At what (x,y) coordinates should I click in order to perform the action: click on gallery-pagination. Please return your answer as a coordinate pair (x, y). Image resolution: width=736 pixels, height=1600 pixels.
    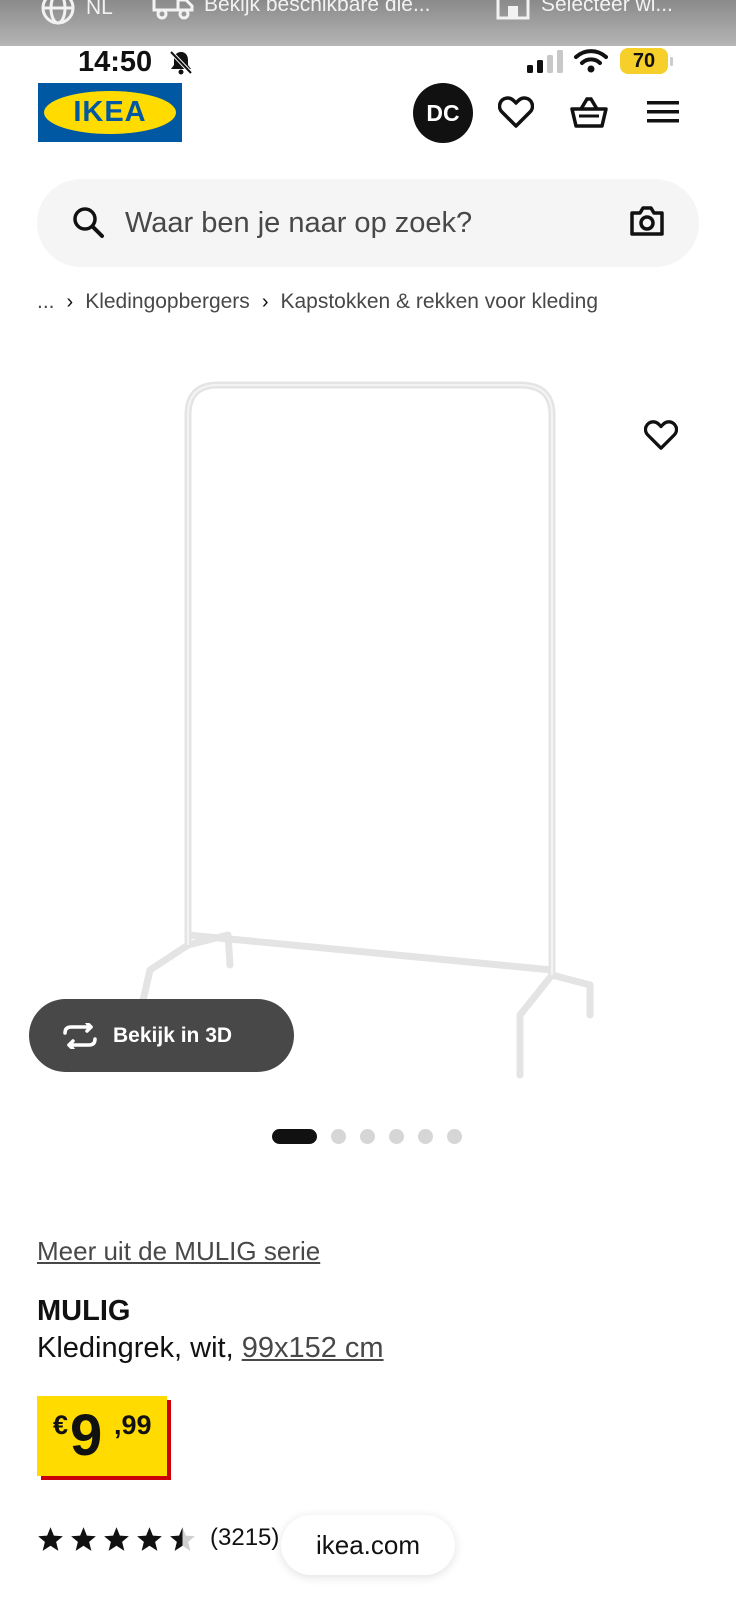
    Looking at the image, I should click on (367, 1136).